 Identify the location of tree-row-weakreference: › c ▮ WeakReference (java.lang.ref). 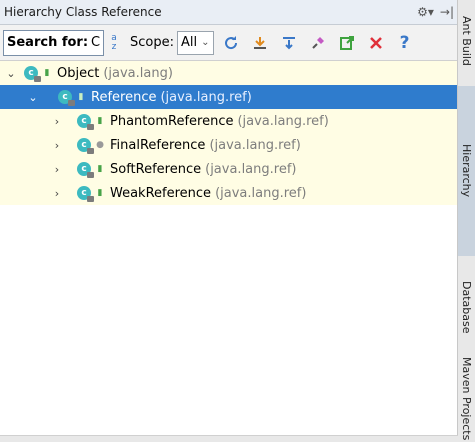
(229, 193).